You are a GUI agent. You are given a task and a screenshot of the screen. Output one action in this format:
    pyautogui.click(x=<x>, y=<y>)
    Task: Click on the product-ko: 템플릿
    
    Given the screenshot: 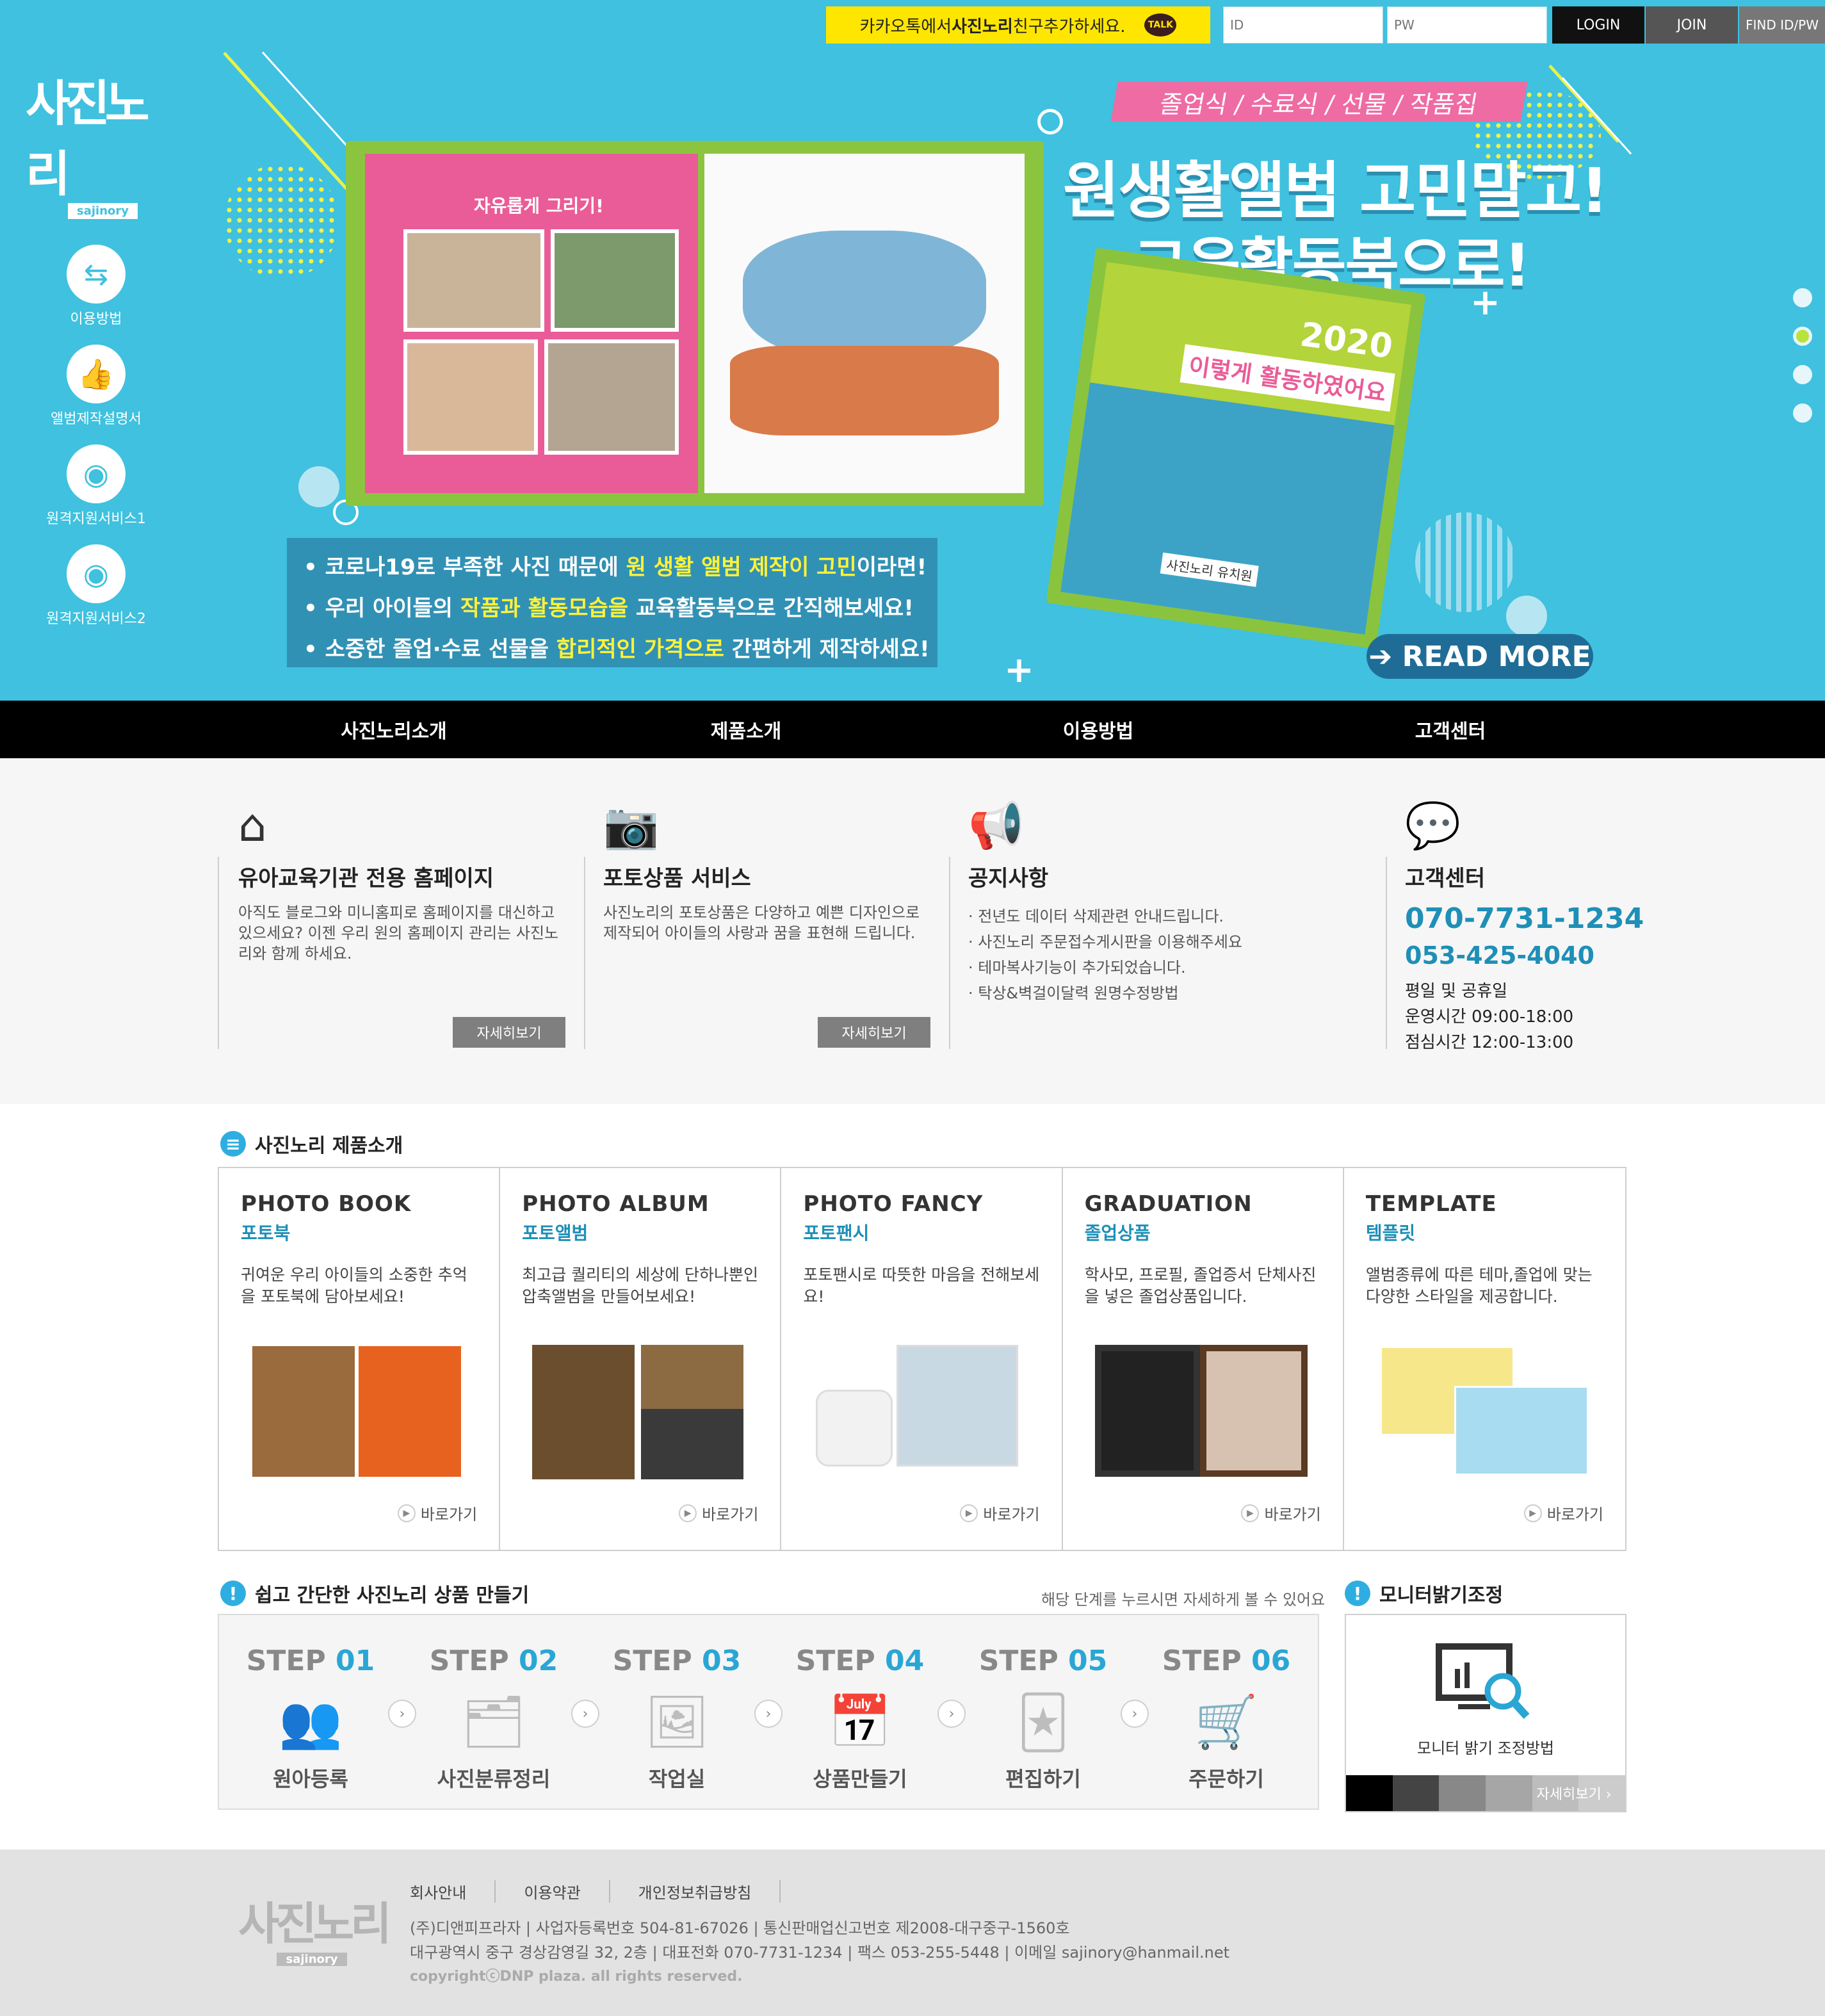 What is the action you would take?
    pyautogui.click(x=1390, y=1234)
    